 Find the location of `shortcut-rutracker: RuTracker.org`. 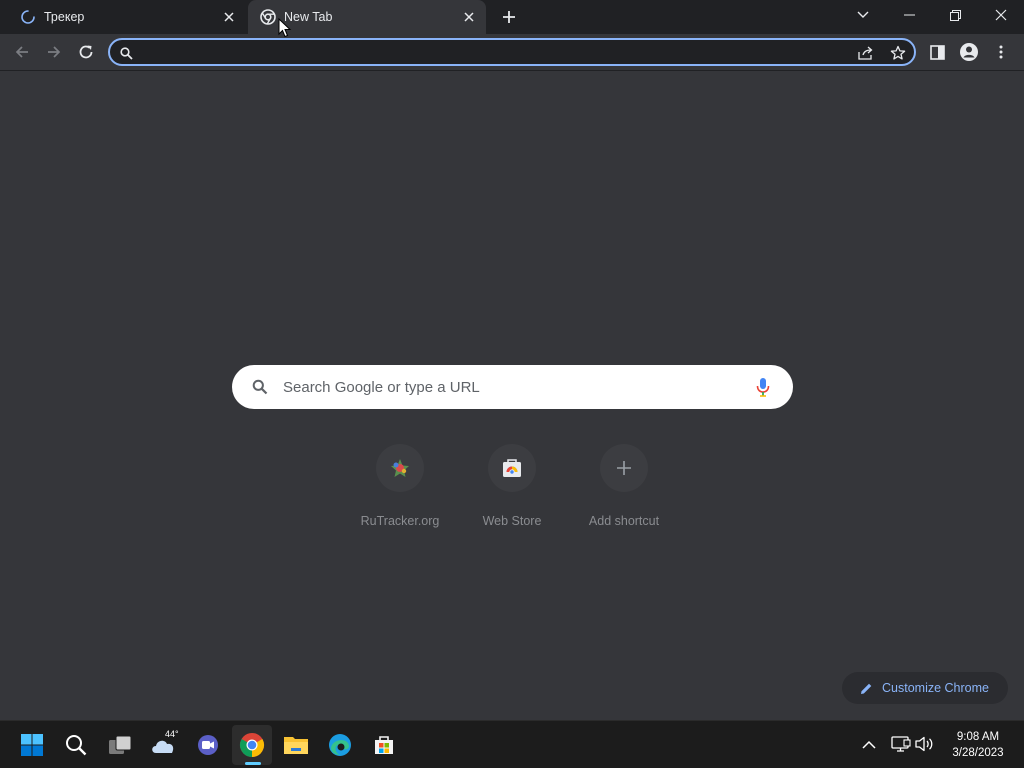

shortcut-rutracker: RuTracker.org is located at coordinates (400, 485).